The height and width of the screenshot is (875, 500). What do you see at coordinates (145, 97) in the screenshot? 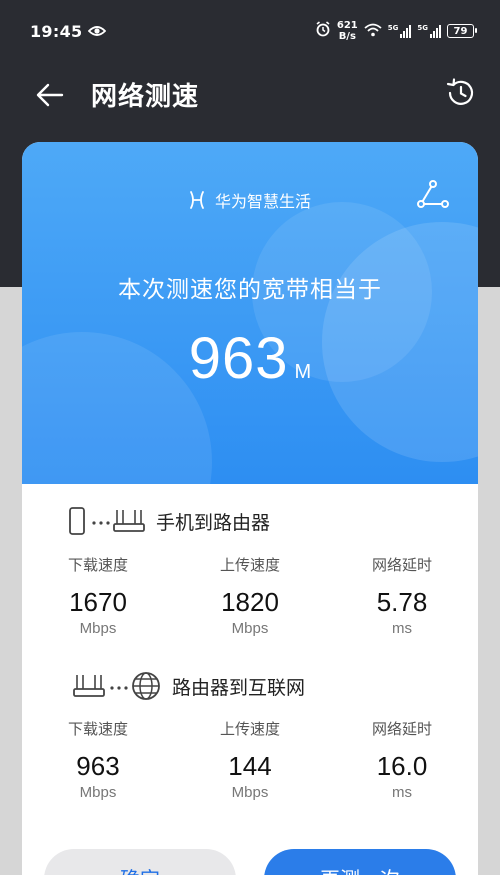
I see `page-title: 网络测速` at bounding box center [145, 97].